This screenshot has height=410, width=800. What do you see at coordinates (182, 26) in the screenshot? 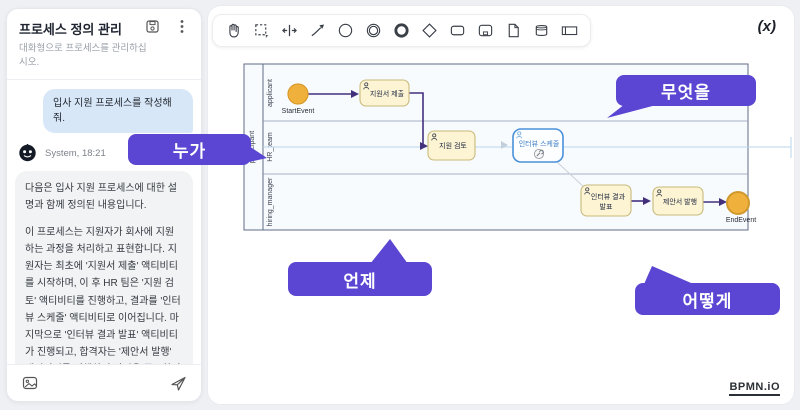
I see `more-menu-icon` at bounding box center [182, 26].